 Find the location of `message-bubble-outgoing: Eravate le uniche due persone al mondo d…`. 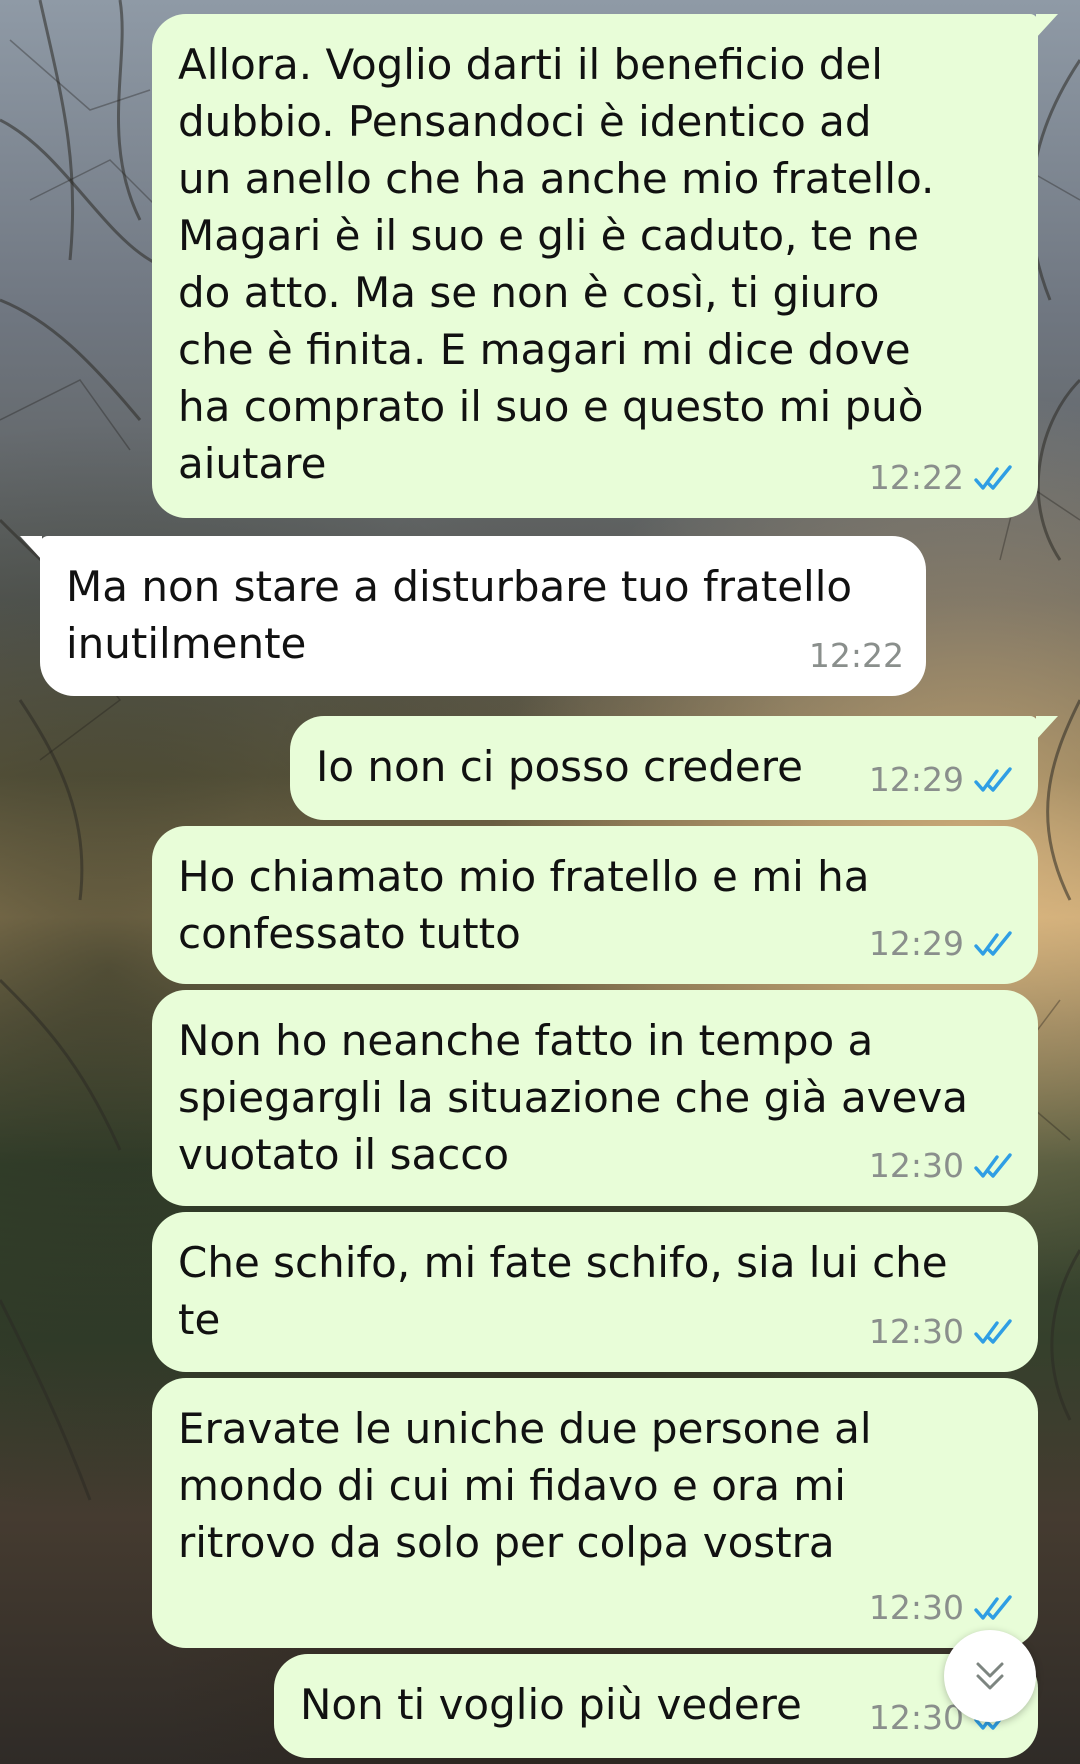

message-bubble-outgoing: Eravate le uniche due persone al mondo d… is located at coordinates (595, 1513).